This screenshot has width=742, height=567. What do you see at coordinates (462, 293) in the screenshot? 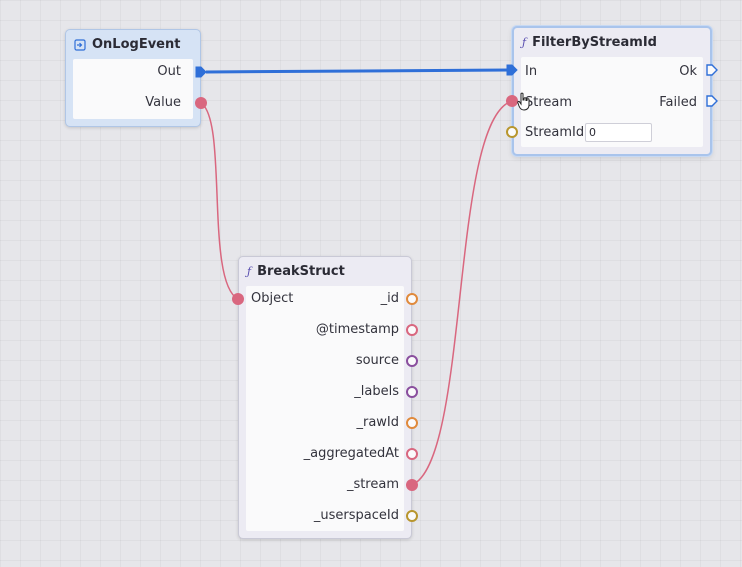
I see `data-wire-stream-to-stream` at bounding box center [462, 293].